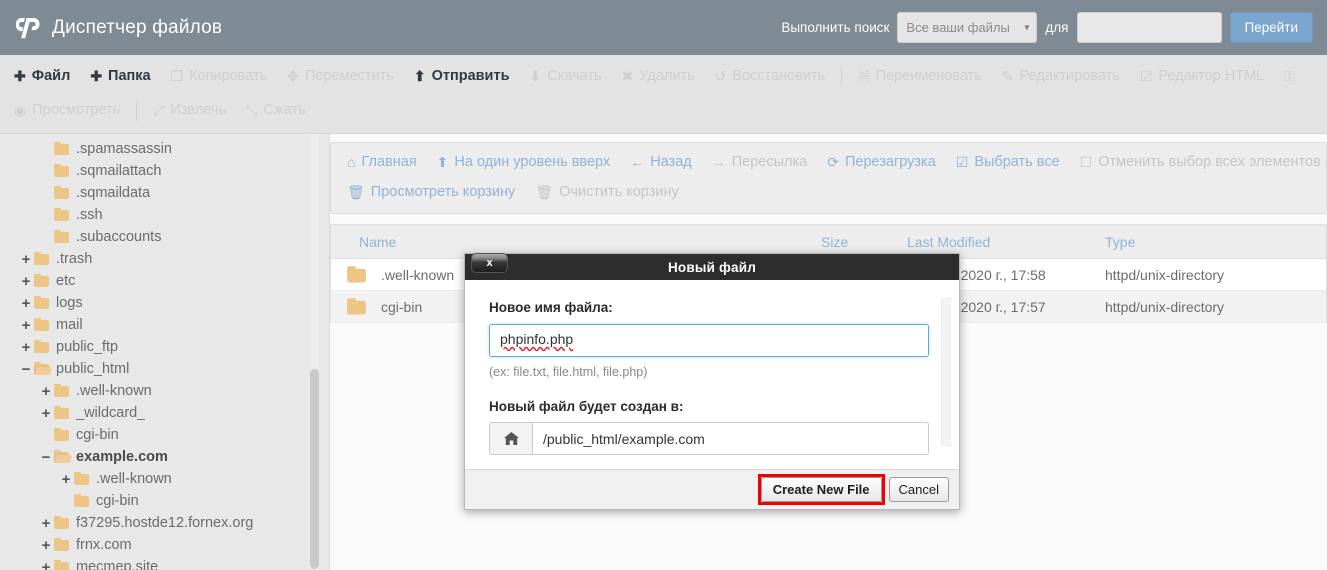 The width and height of the screenshot is (1327, 570). What do you see at coordinates (712, 489) in the screenshot?
I see `dialog-footer: Create New File Cancel` at bounding box center [712, 489].